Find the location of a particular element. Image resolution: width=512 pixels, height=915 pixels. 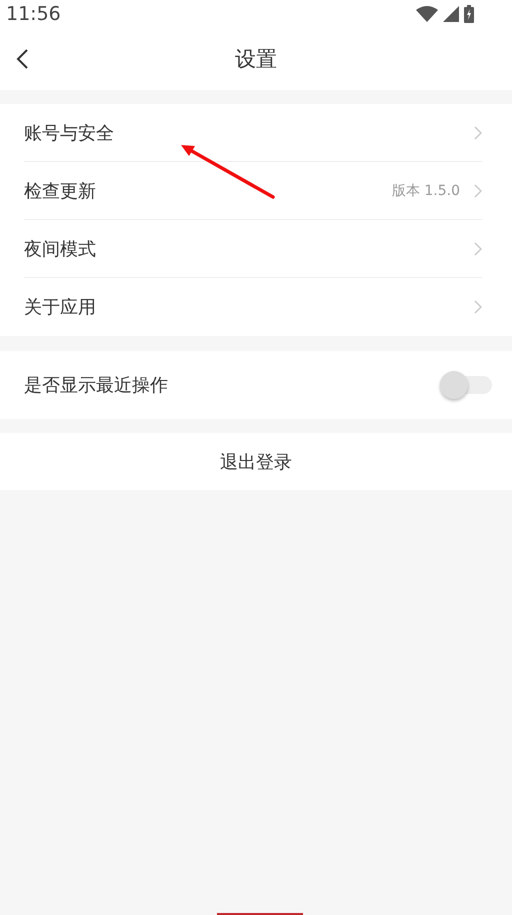

menu-item: 关于应用 is located at coordinates (253, 307).